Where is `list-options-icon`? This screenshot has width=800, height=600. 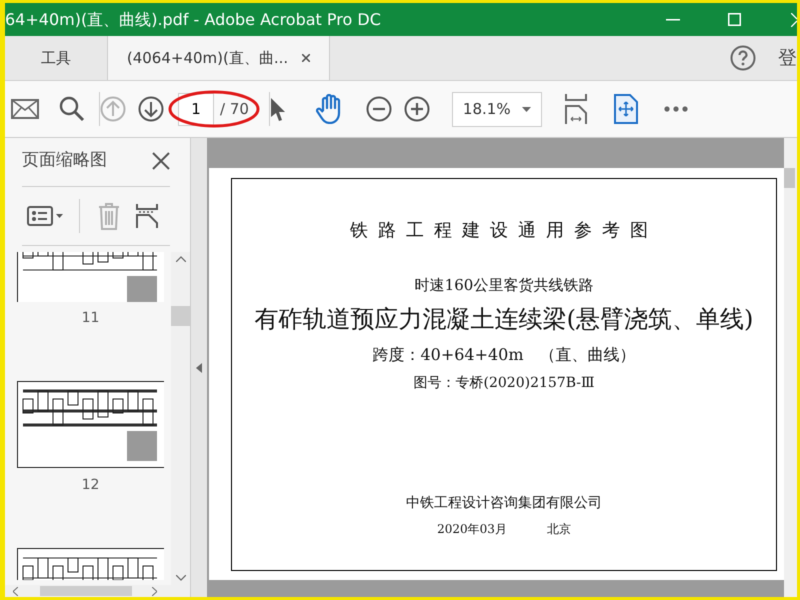 list-options-icon is located at coordinates (46, 216).